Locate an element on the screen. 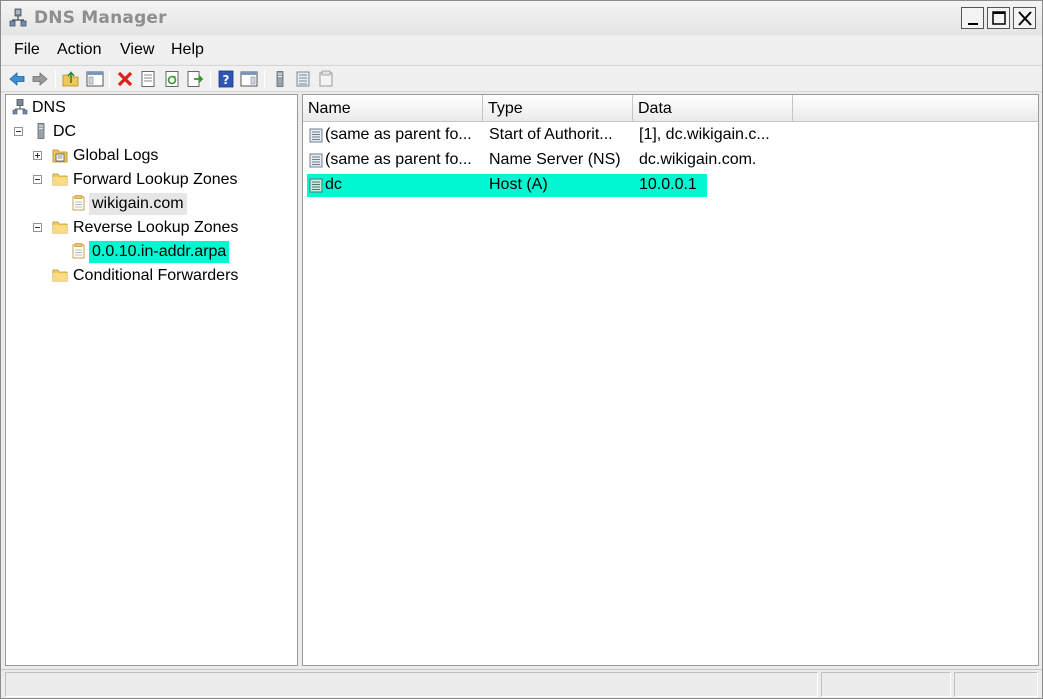 The height and width of the screenshot is (699, 1043). status-cell-secondary is located at coordinates (886, 684).